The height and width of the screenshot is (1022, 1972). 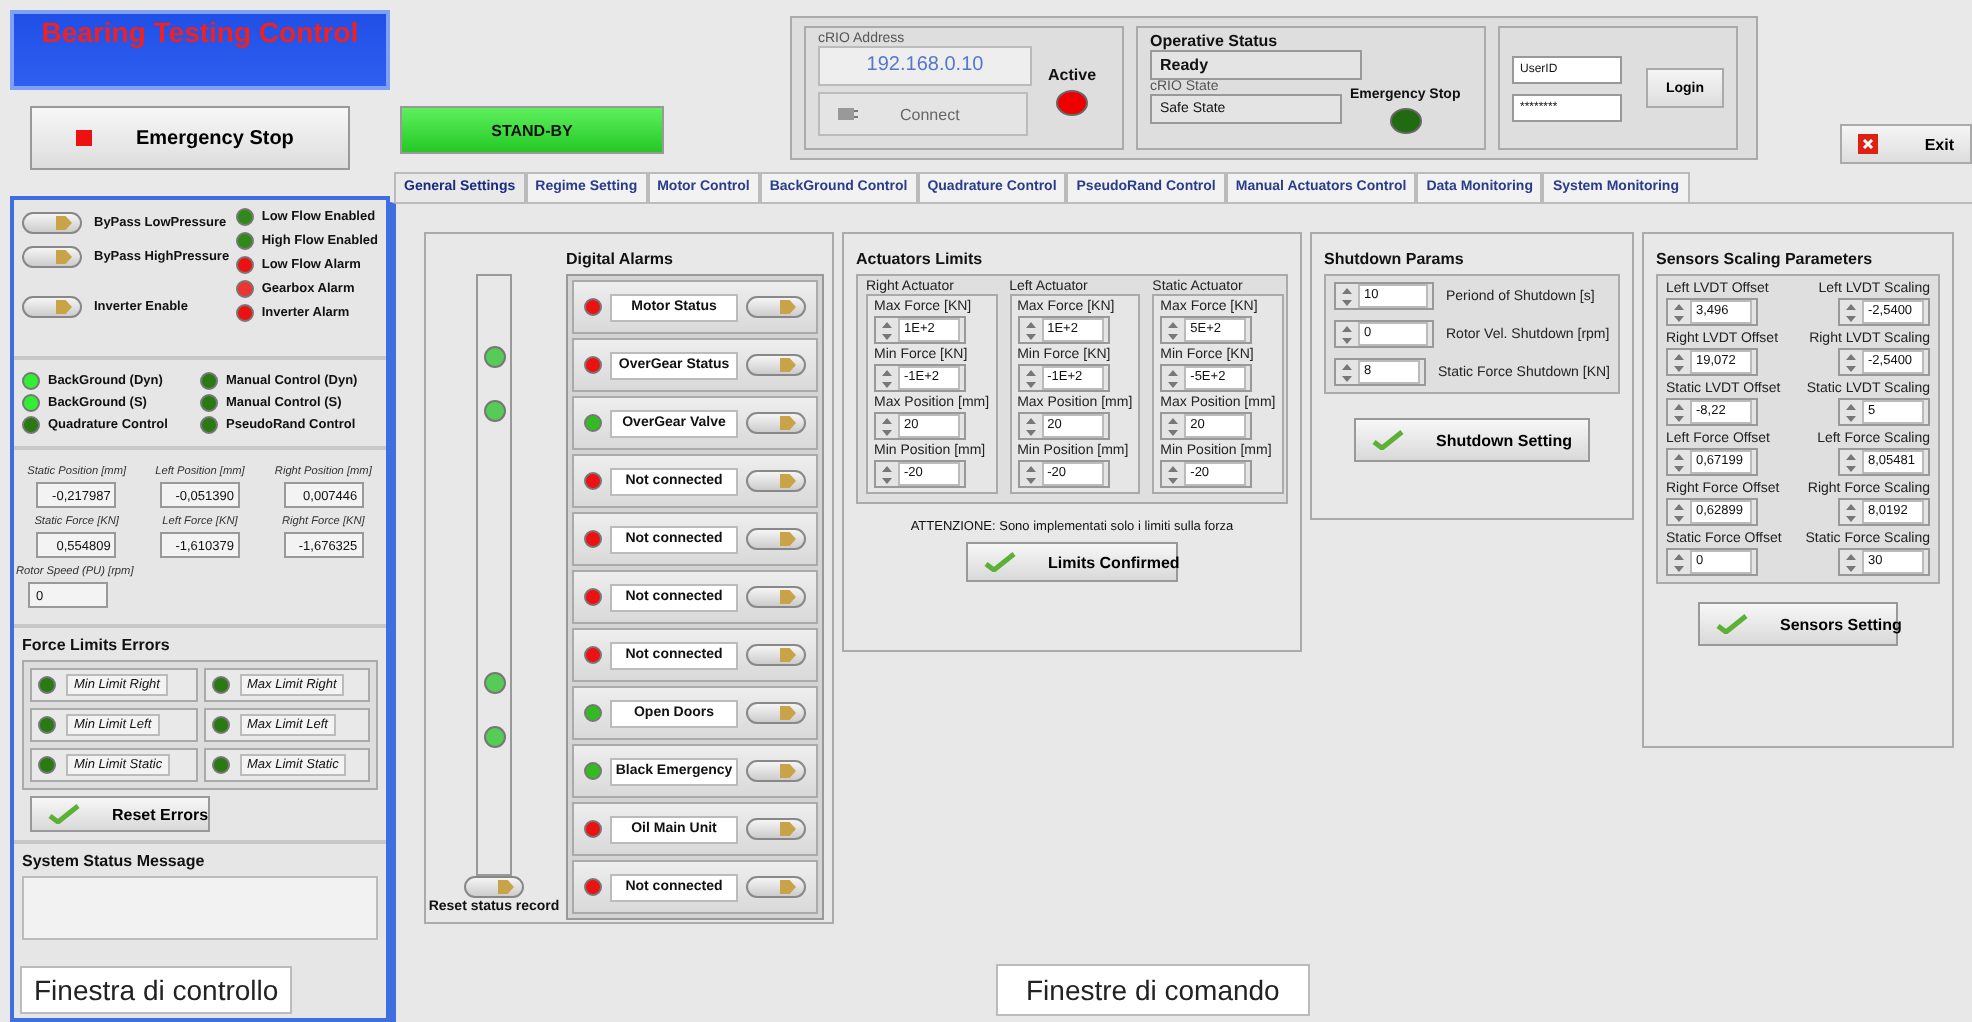 What do you see at coordinates (1868, 144) in the screenshot?
I see `close-icon` at bounding box center [1868, 144].